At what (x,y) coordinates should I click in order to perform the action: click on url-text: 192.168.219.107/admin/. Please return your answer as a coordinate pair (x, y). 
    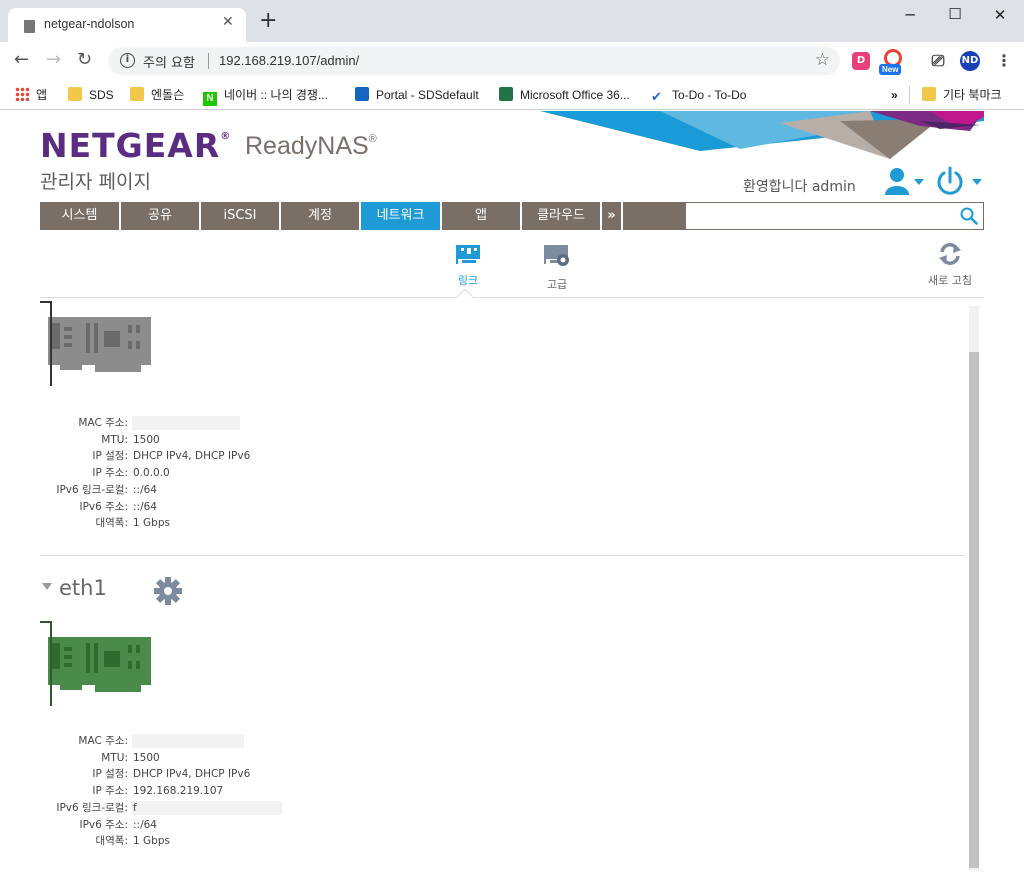
    Looking at the image, I should click on (289, 60).